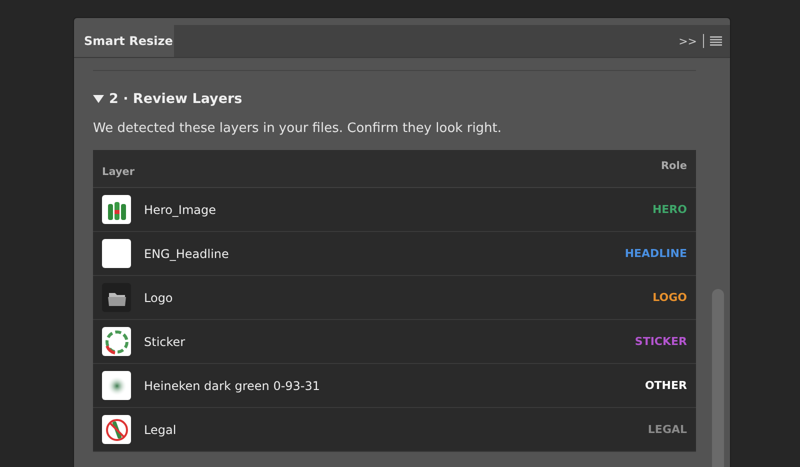 The image size is (800, 467). I want to click on role-label: HERO, so click(669, 209).